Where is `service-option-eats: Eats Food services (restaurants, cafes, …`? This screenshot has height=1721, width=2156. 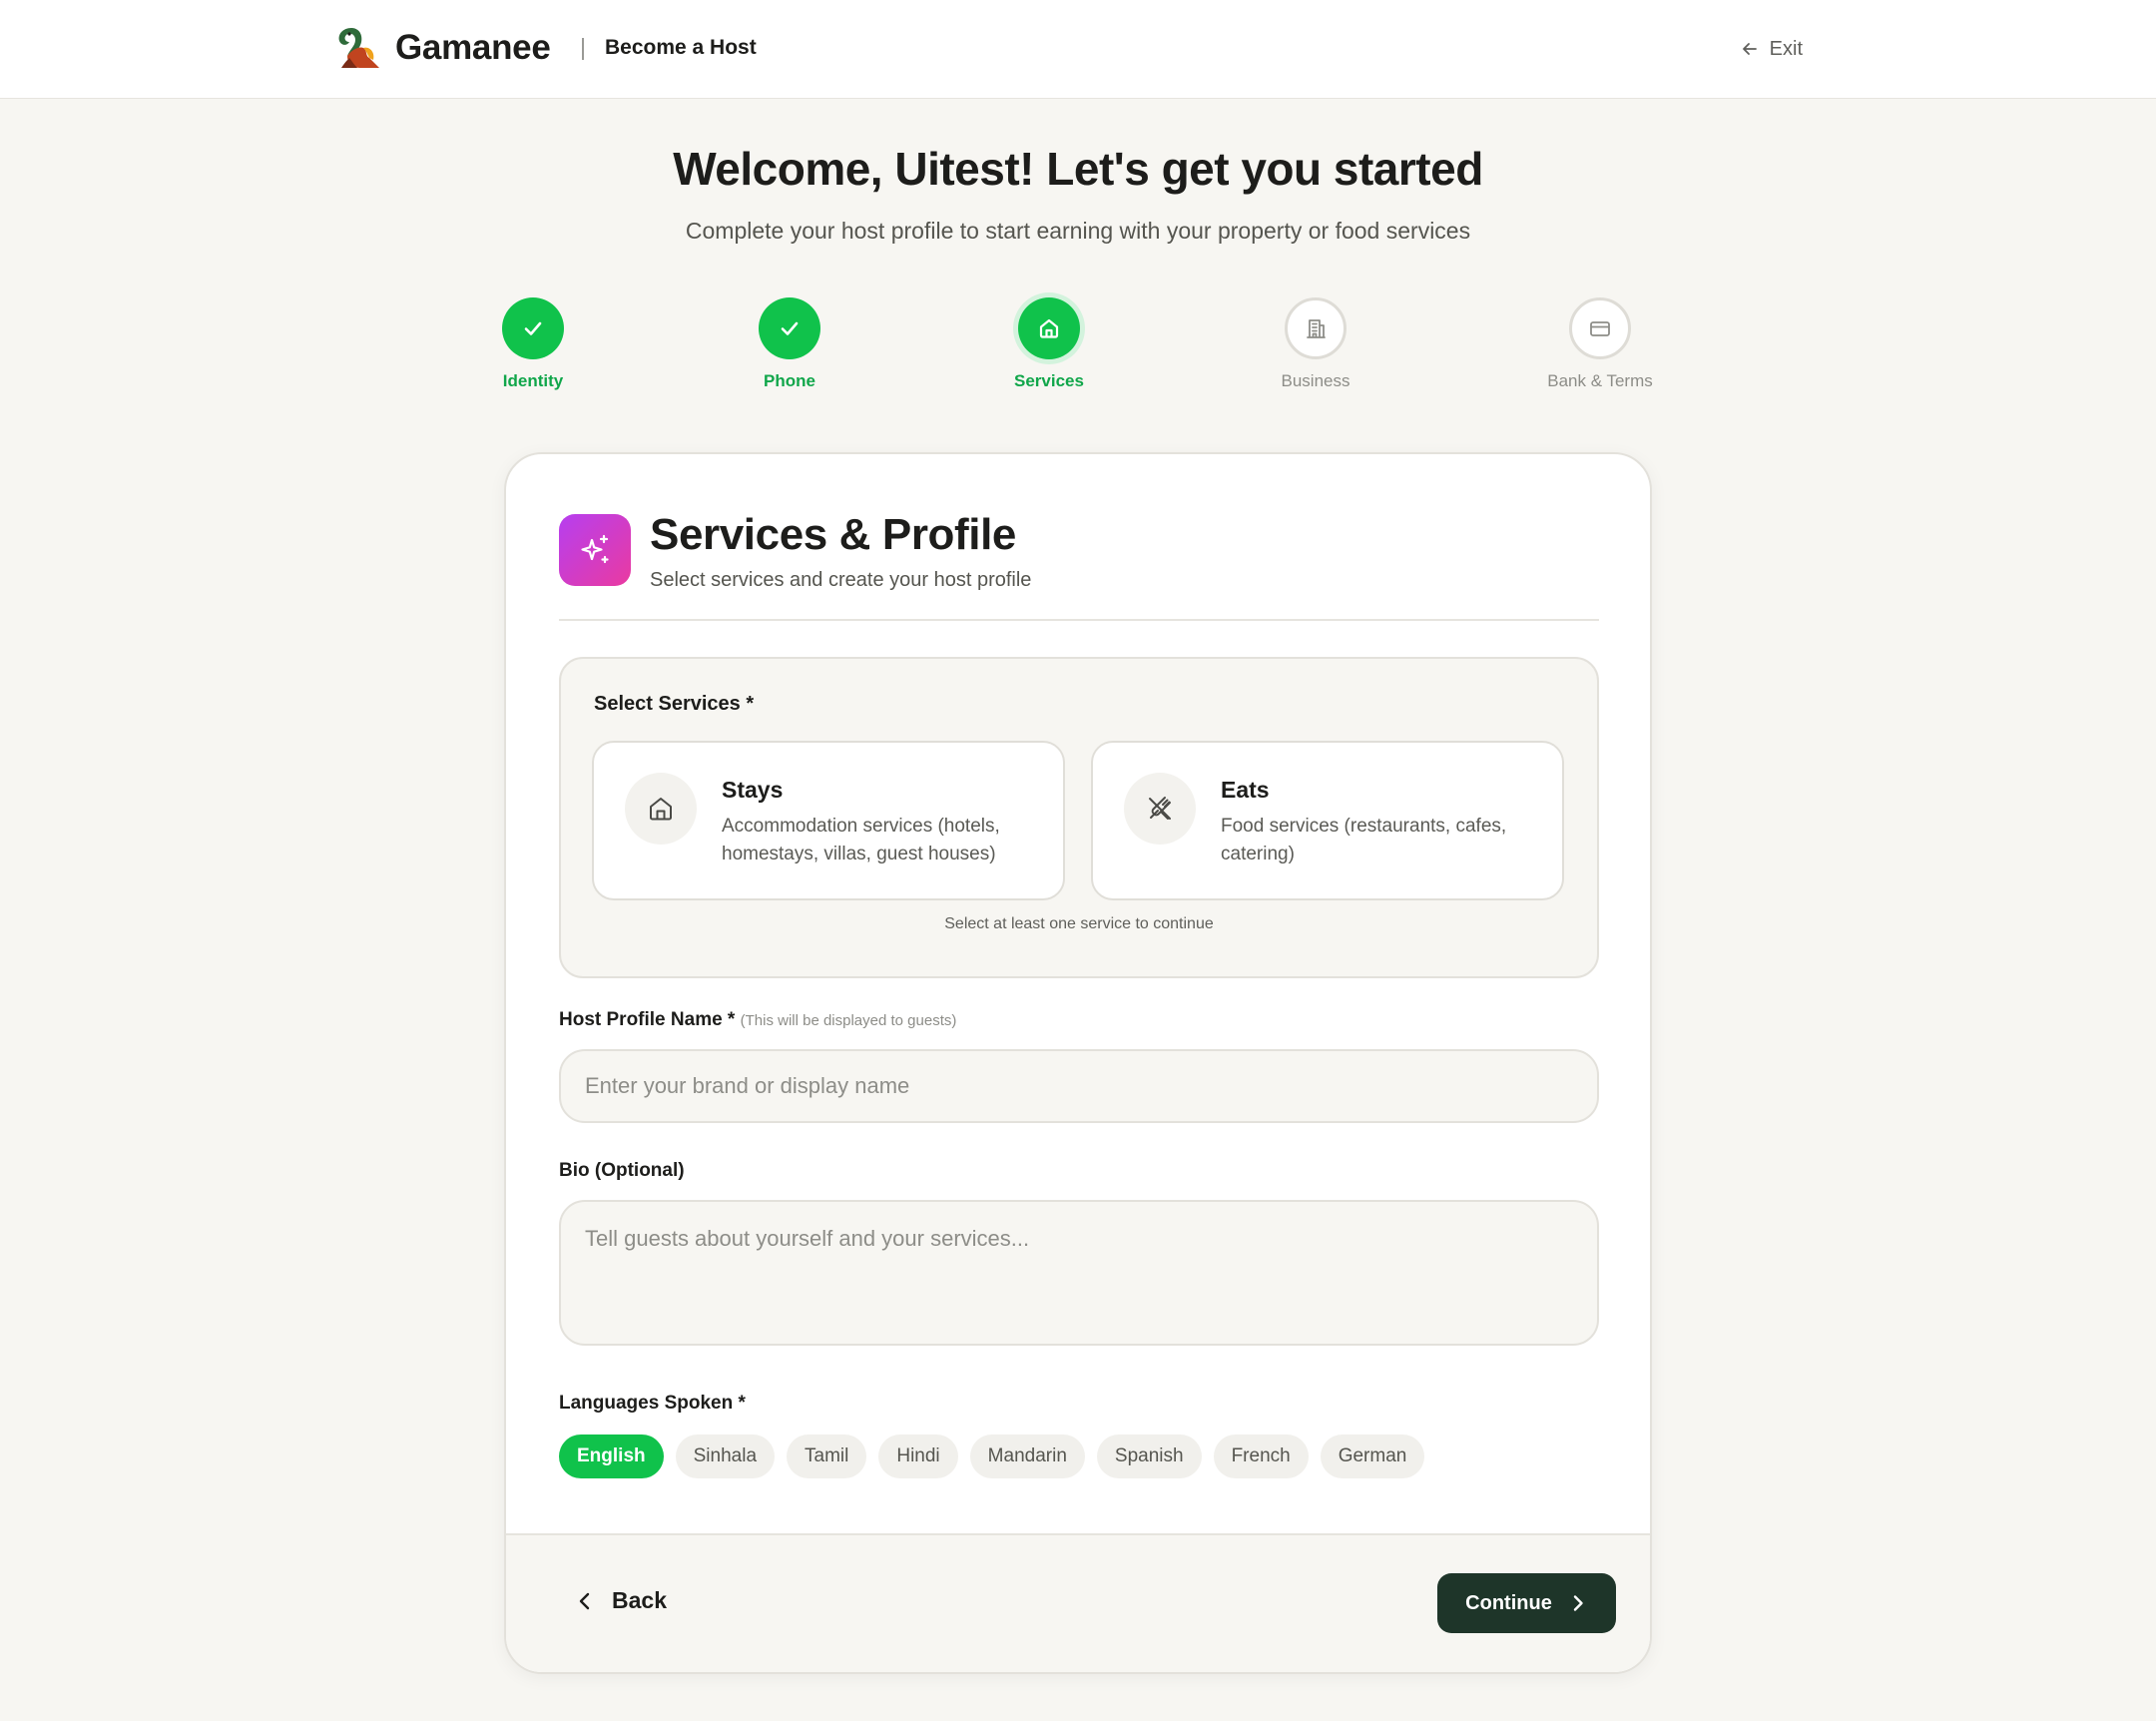 service-option-eats: Eats Food services (restaurants, cafes, … is located at coordinates (1327, 820).